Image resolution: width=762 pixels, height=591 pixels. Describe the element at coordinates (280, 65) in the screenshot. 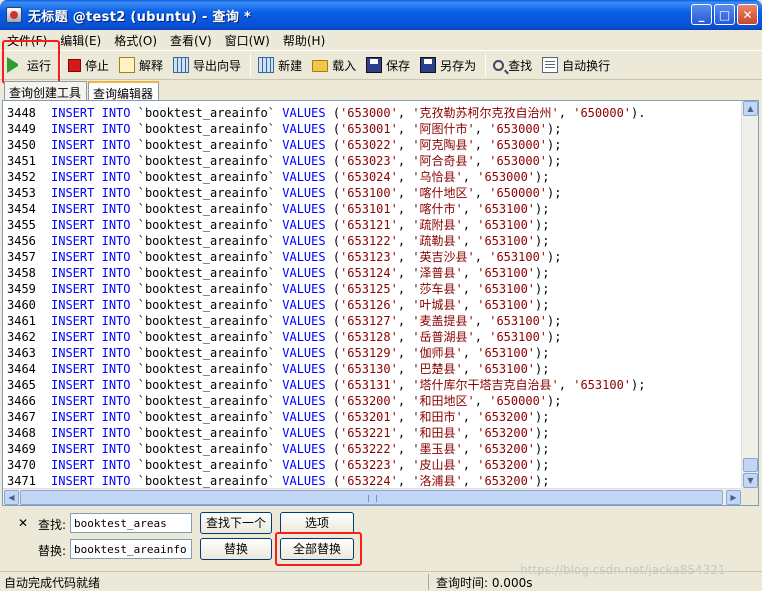

I see `new-button: 新建` at that location.